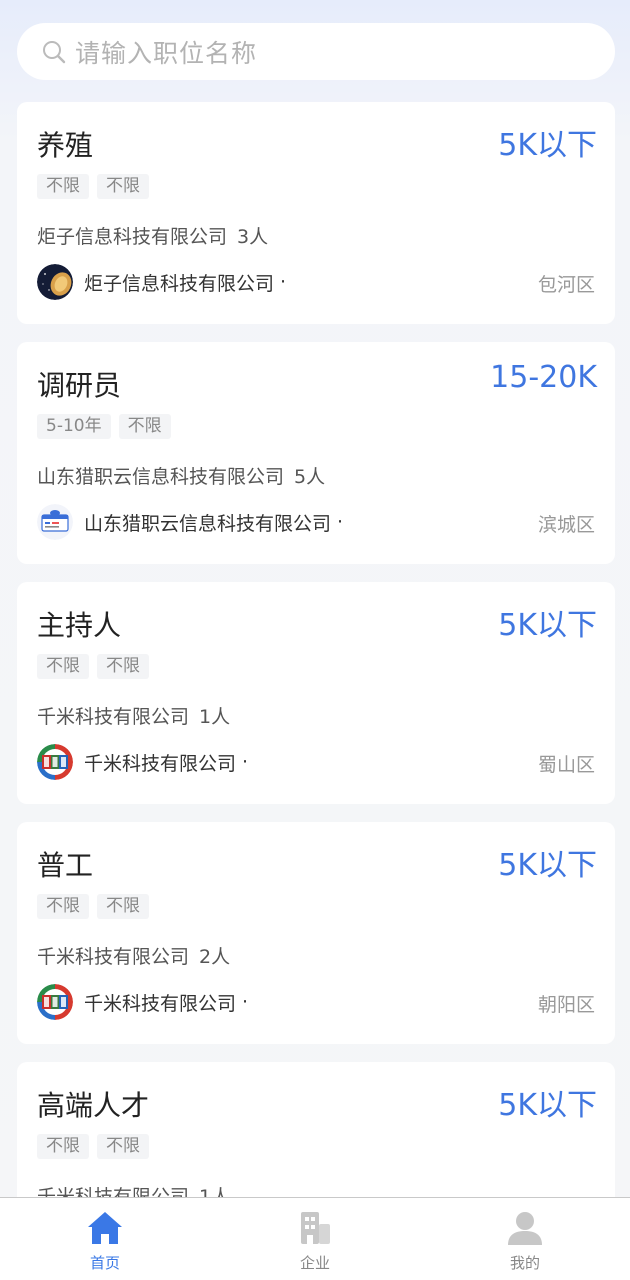 The height and width of the screenshot is (1280, 630). Describe the element at coordinates (93, 1105) in the screenshot. I see `job-title: 高端人才` at that location.